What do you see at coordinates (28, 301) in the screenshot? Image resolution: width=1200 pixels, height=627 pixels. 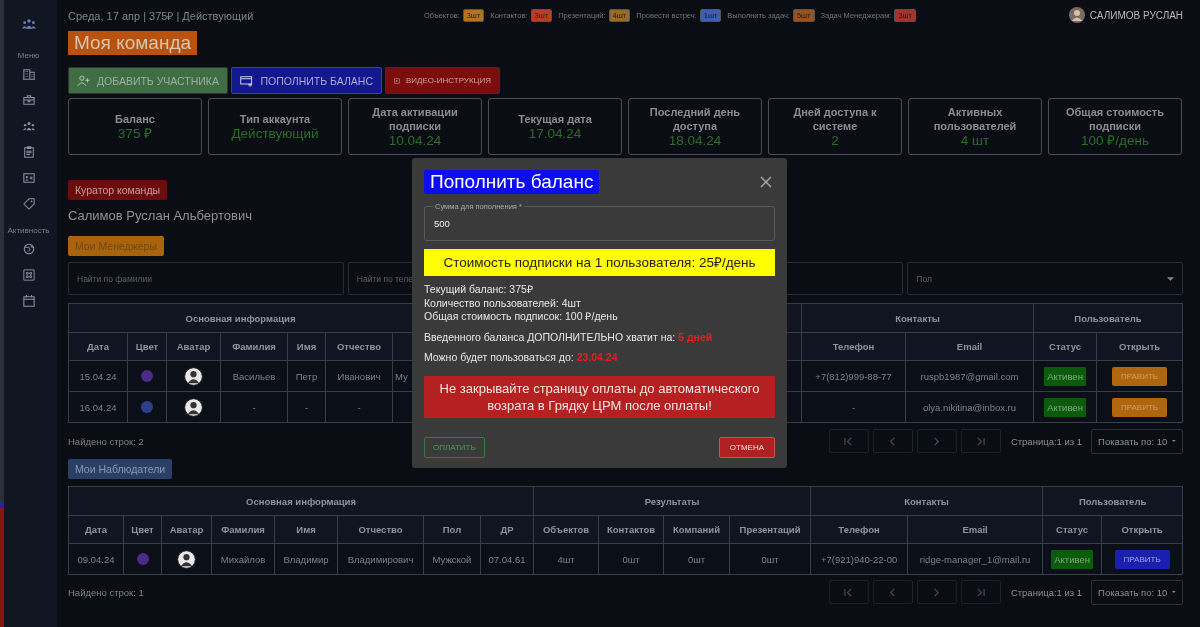 I see `calendar-icon` at bounding box center [28, 301].